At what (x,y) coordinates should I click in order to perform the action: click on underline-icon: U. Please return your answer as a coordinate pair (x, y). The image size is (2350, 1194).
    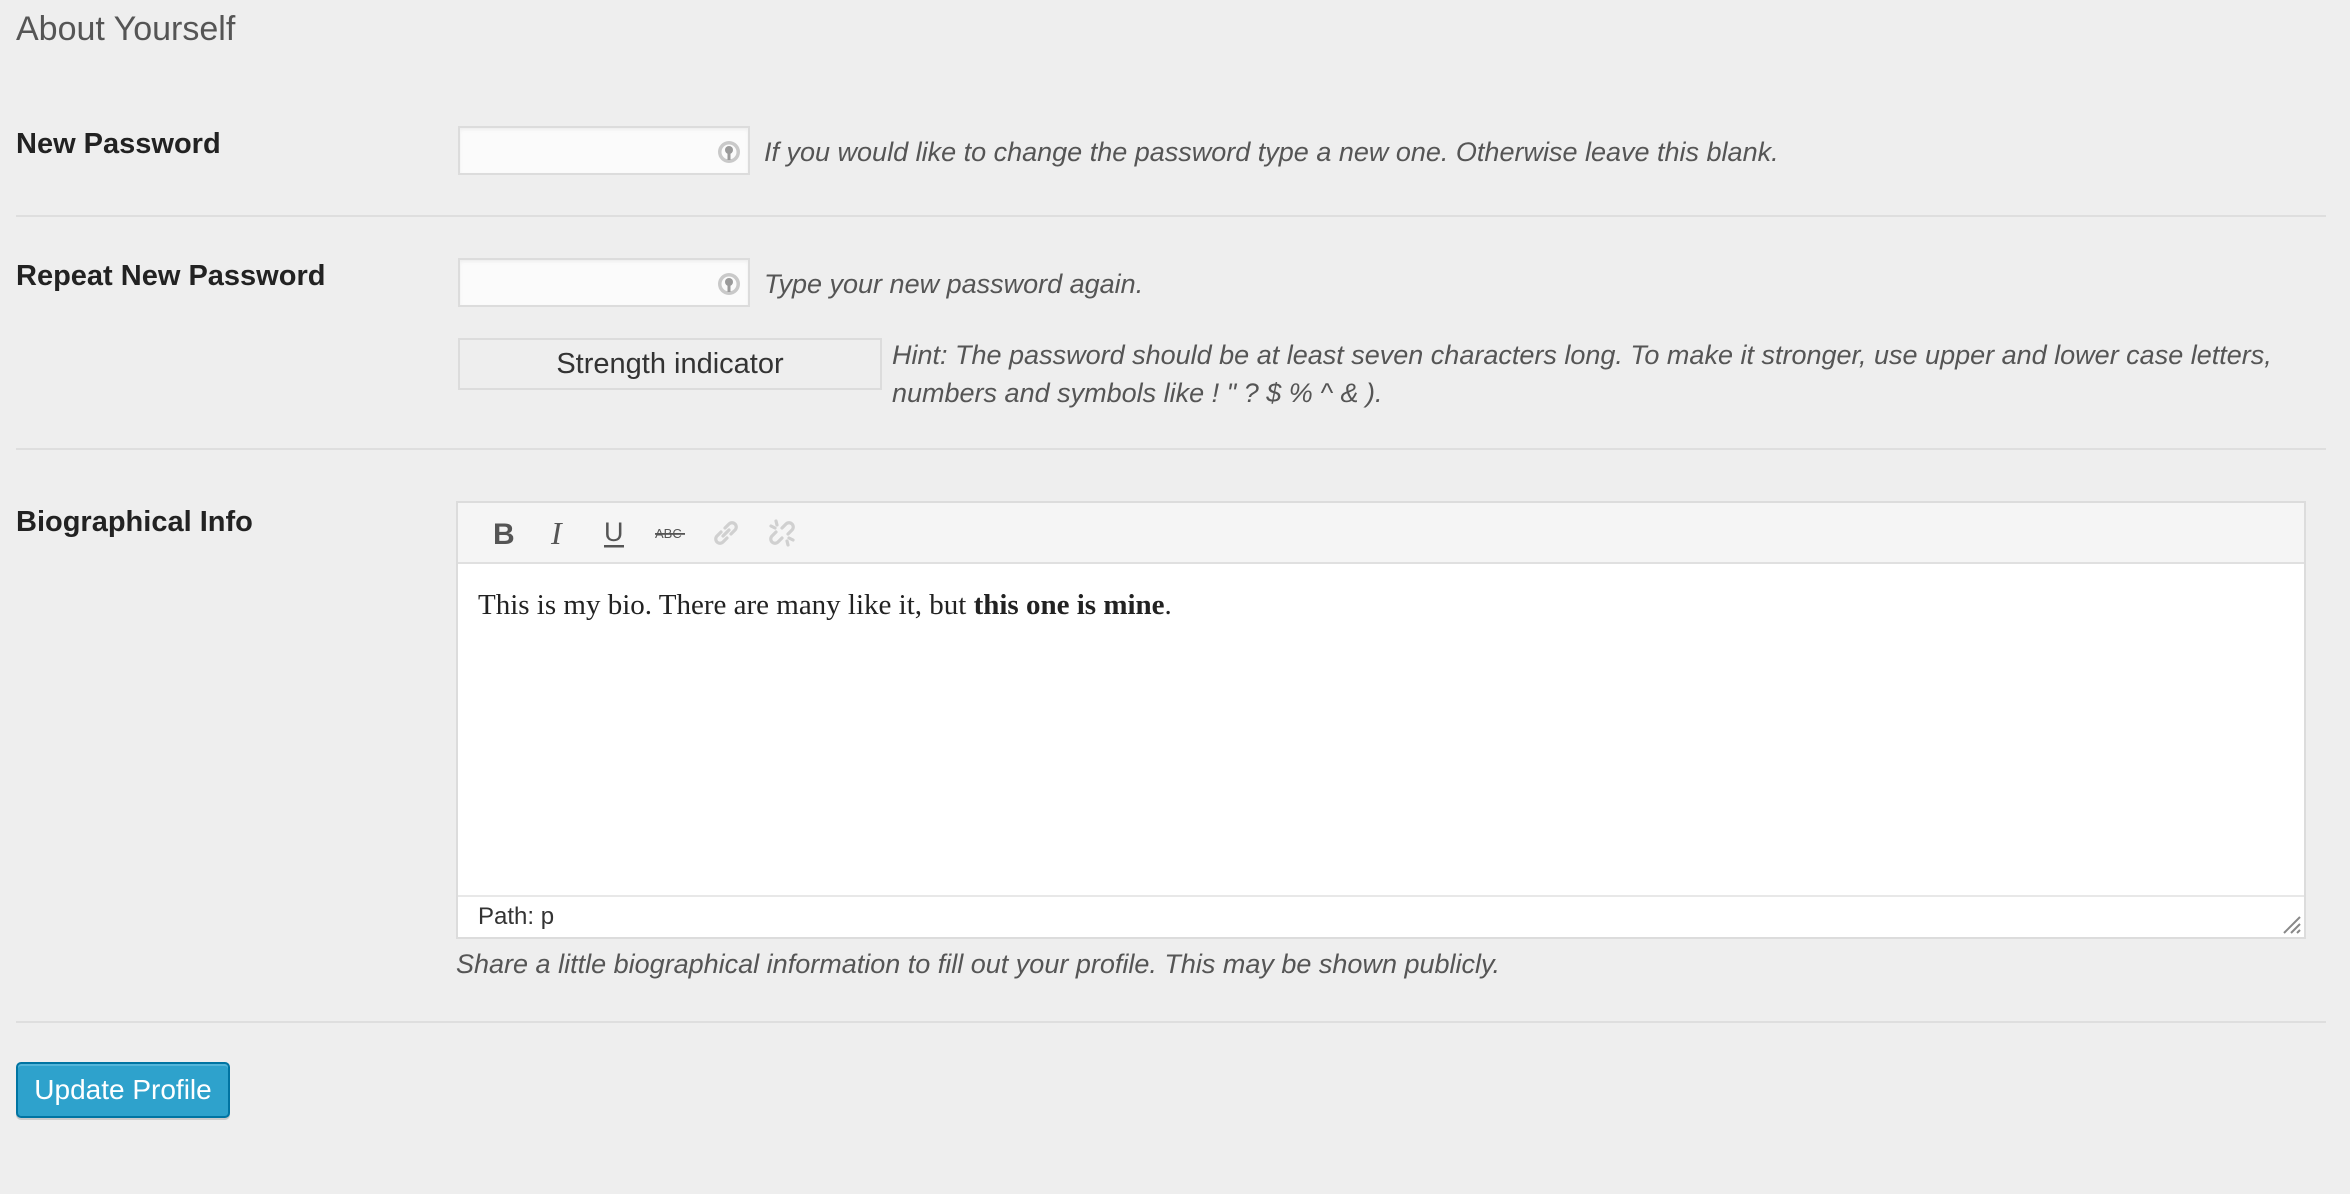
    Looking at the image, I should click on (614, 532).